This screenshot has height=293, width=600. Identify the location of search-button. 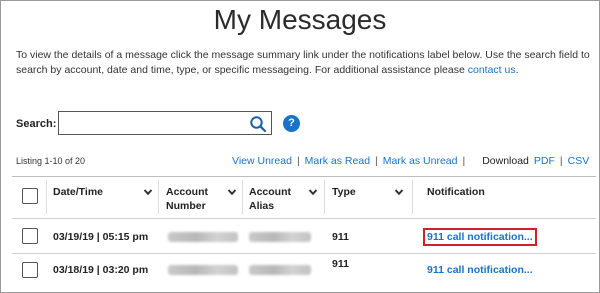
(258, 124).